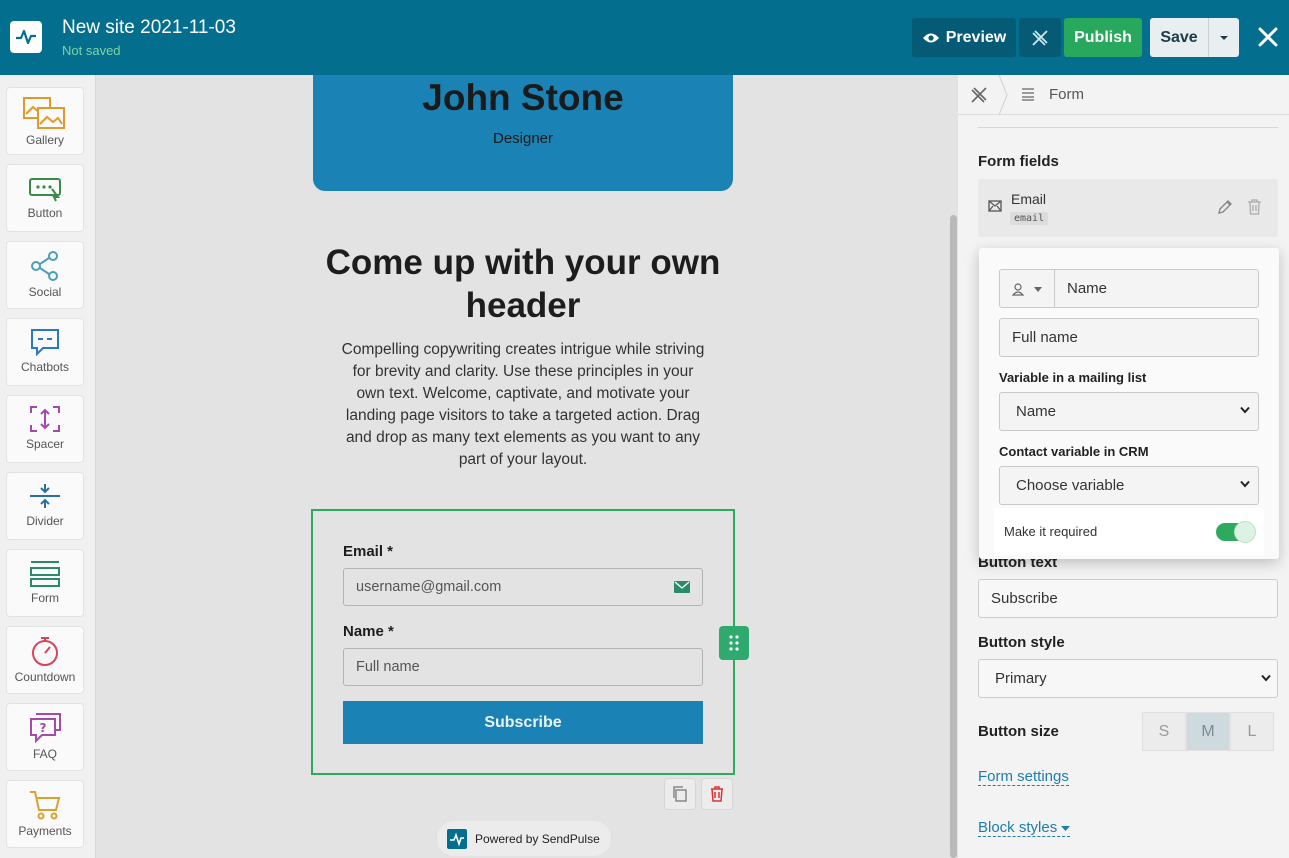 Image resolution: width=1289 pixels, height=858 pixels. Describe the element at coordinates (1036, 411) in the screenshot. I see `mailing-variable-value: Name` at that location.